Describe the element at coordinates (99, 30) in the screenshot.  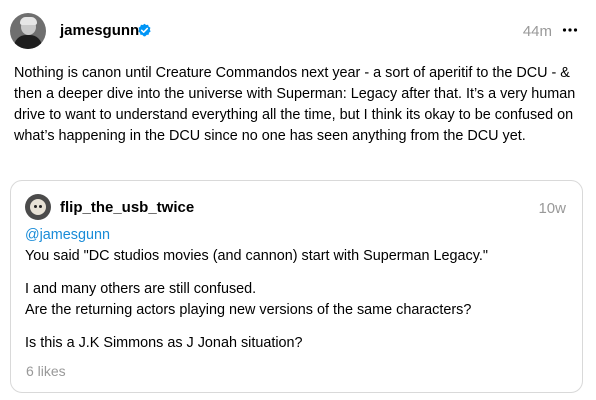
I see `author-username: jamesgunn` at that location.